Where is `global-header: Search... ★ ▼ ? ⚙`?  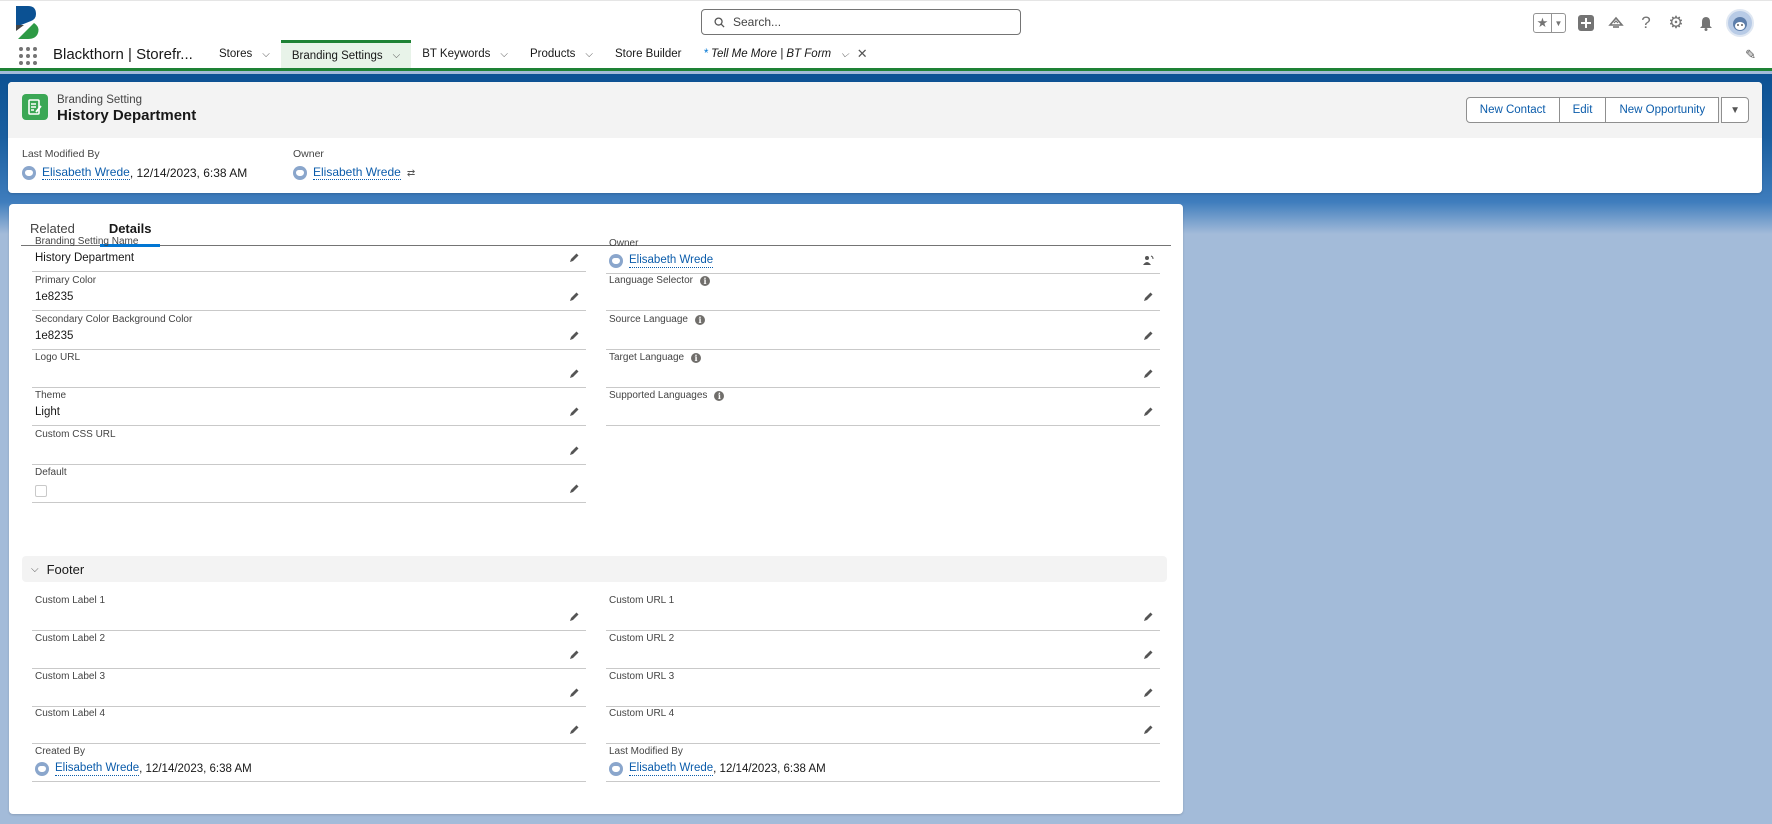
global-header: Search... ★ ▼ ? ⚙ is located at coordinates (886, 20).